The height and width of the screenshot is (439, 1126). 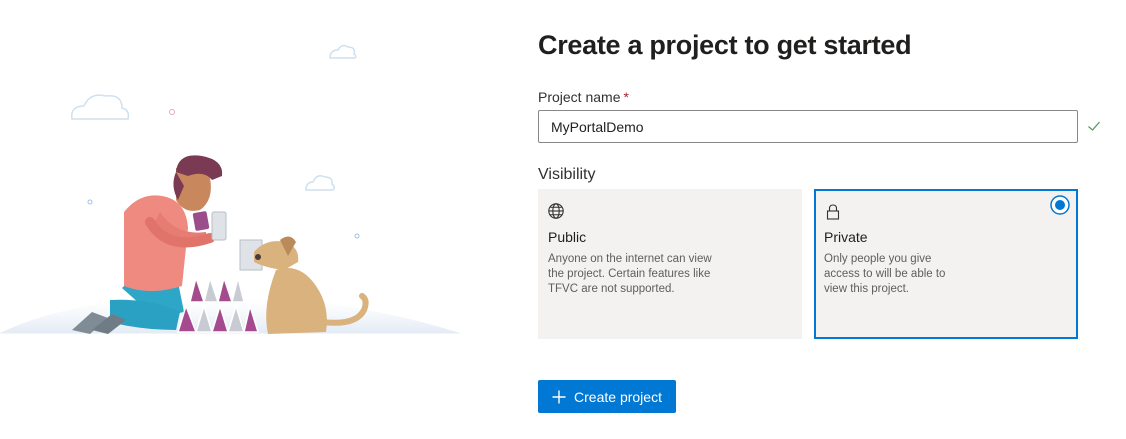 What do you see at coordinates (618, 396) in the screenshot?
I see `create-project-label: Create project` at bounding box center [618, 396].